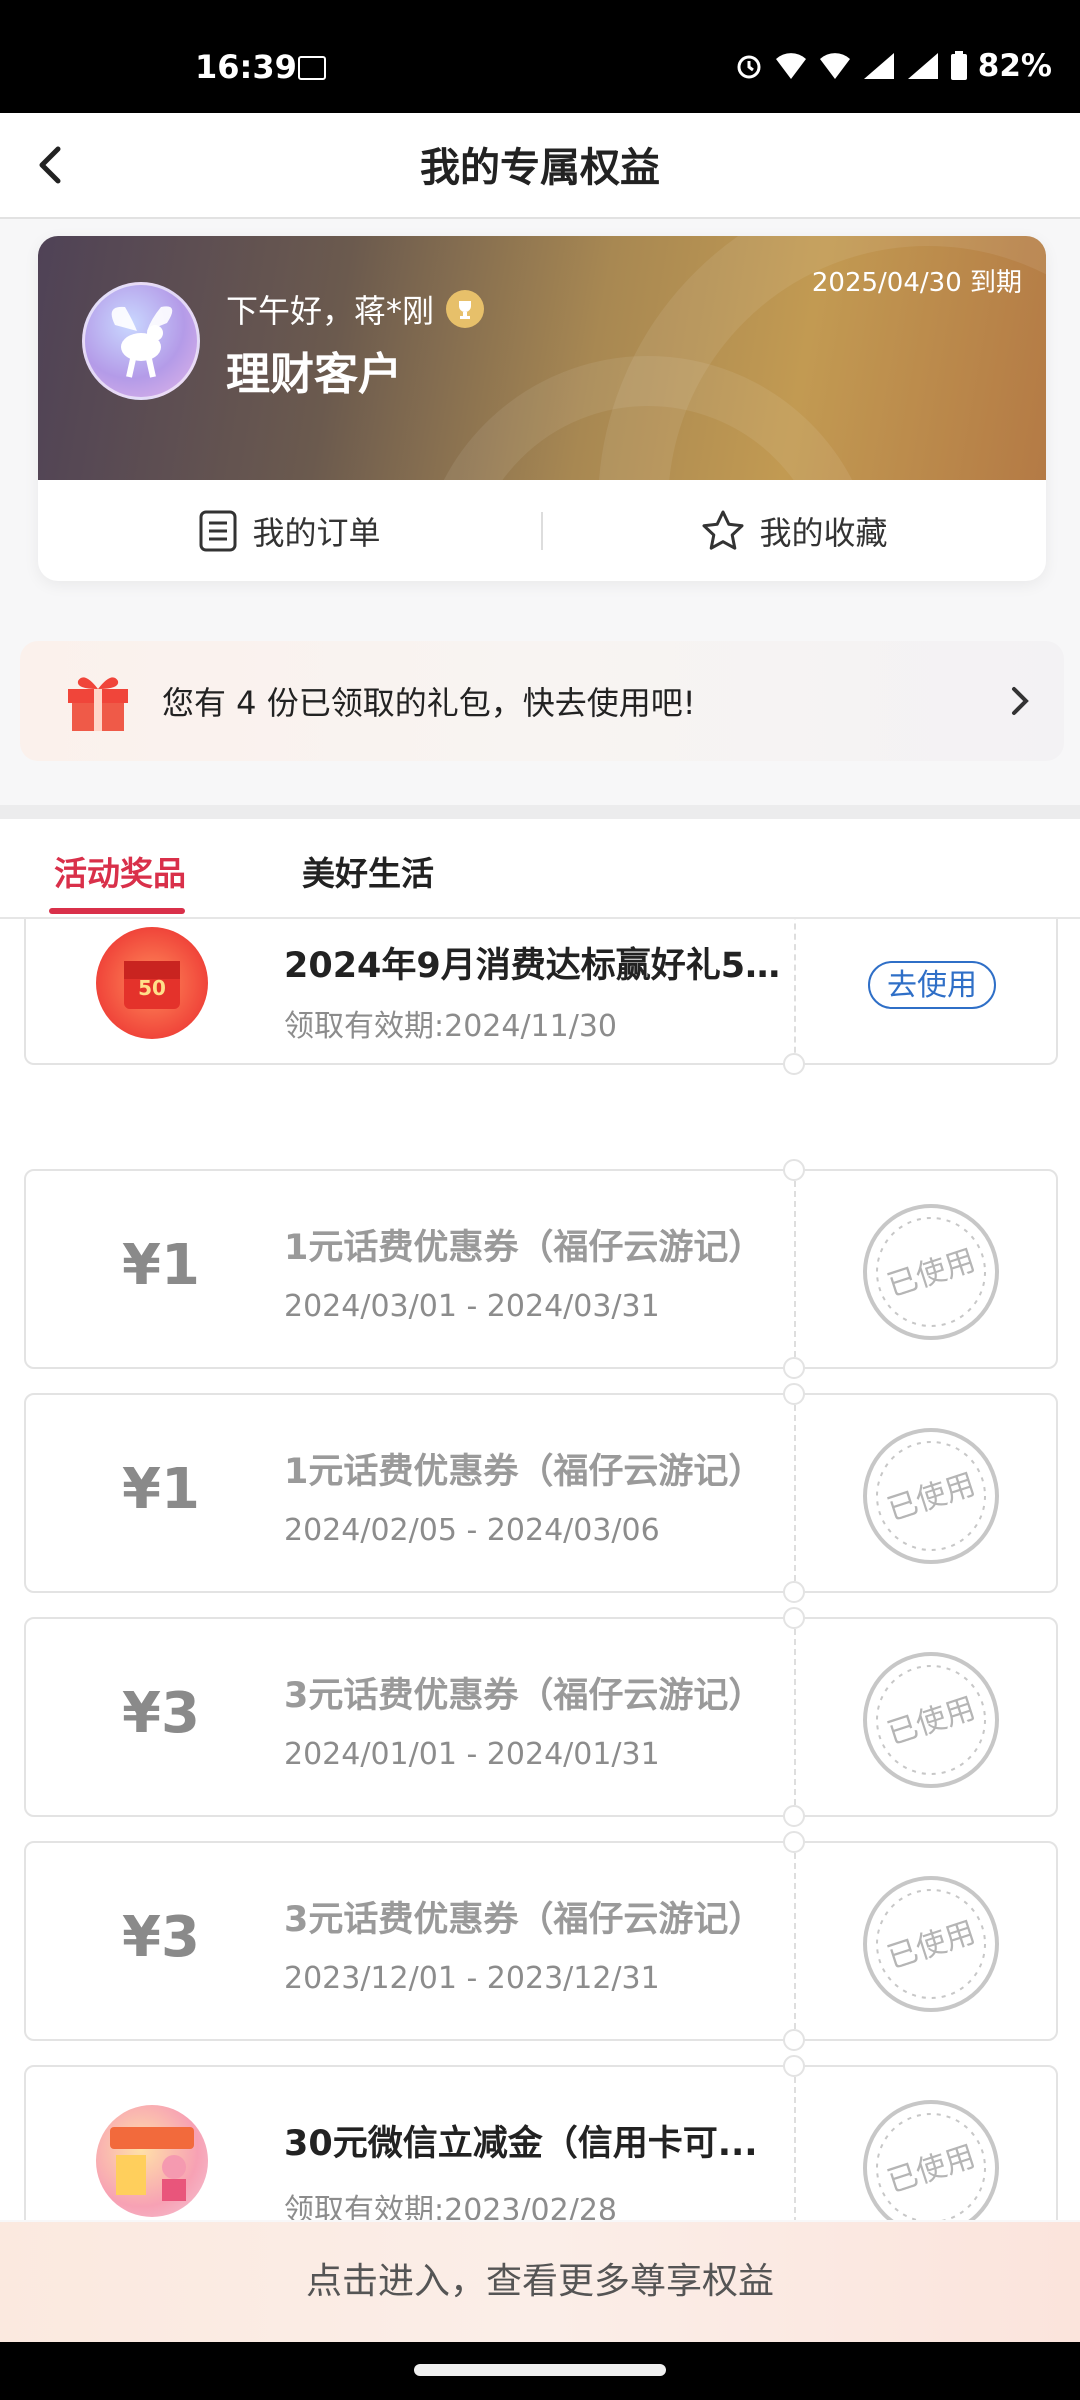 The width and height of the screenshot is (1080, 2400). I want to click on promo-poster-icon, so click(152, 2161).